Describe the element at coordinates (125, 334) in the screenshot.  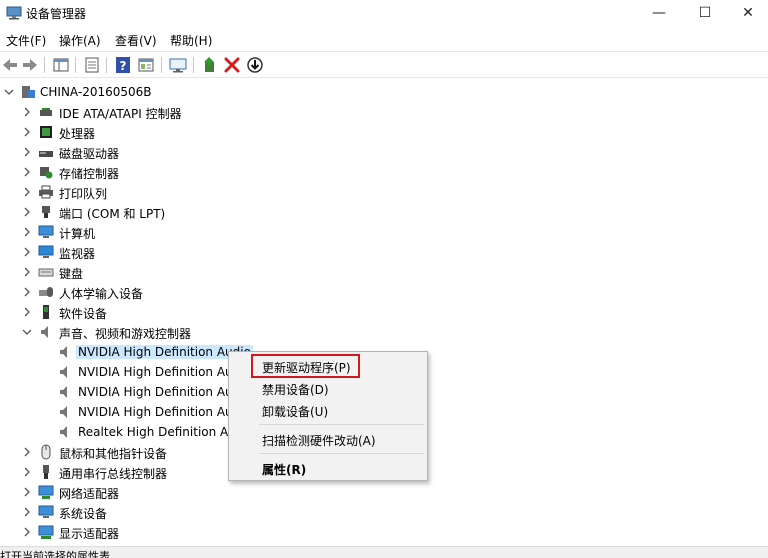
I see `category-label: 声音、视频和游戏控制器` at that location.